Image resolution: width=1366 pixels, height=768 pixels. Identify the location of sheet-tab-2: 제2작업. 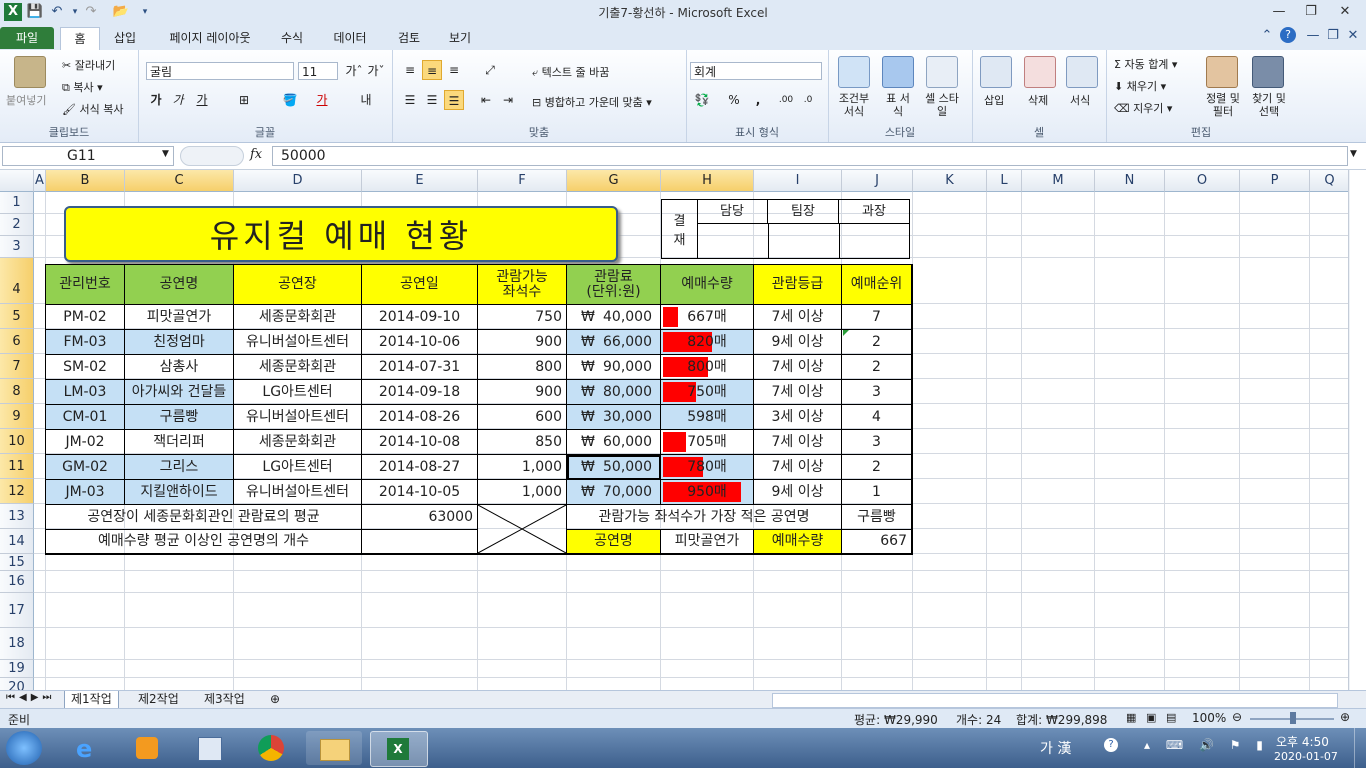
(158, 699).